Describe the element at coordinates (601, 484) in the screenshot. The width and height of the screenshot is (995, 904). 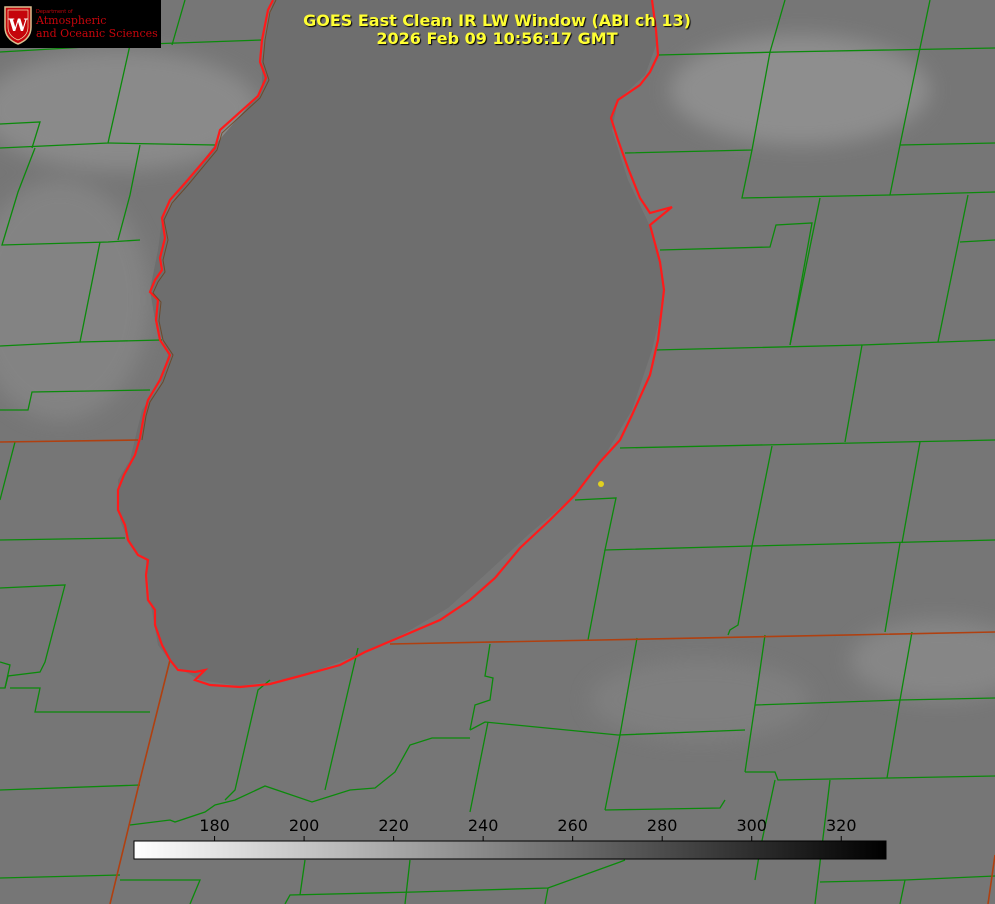
I see `location-marker` at that location.